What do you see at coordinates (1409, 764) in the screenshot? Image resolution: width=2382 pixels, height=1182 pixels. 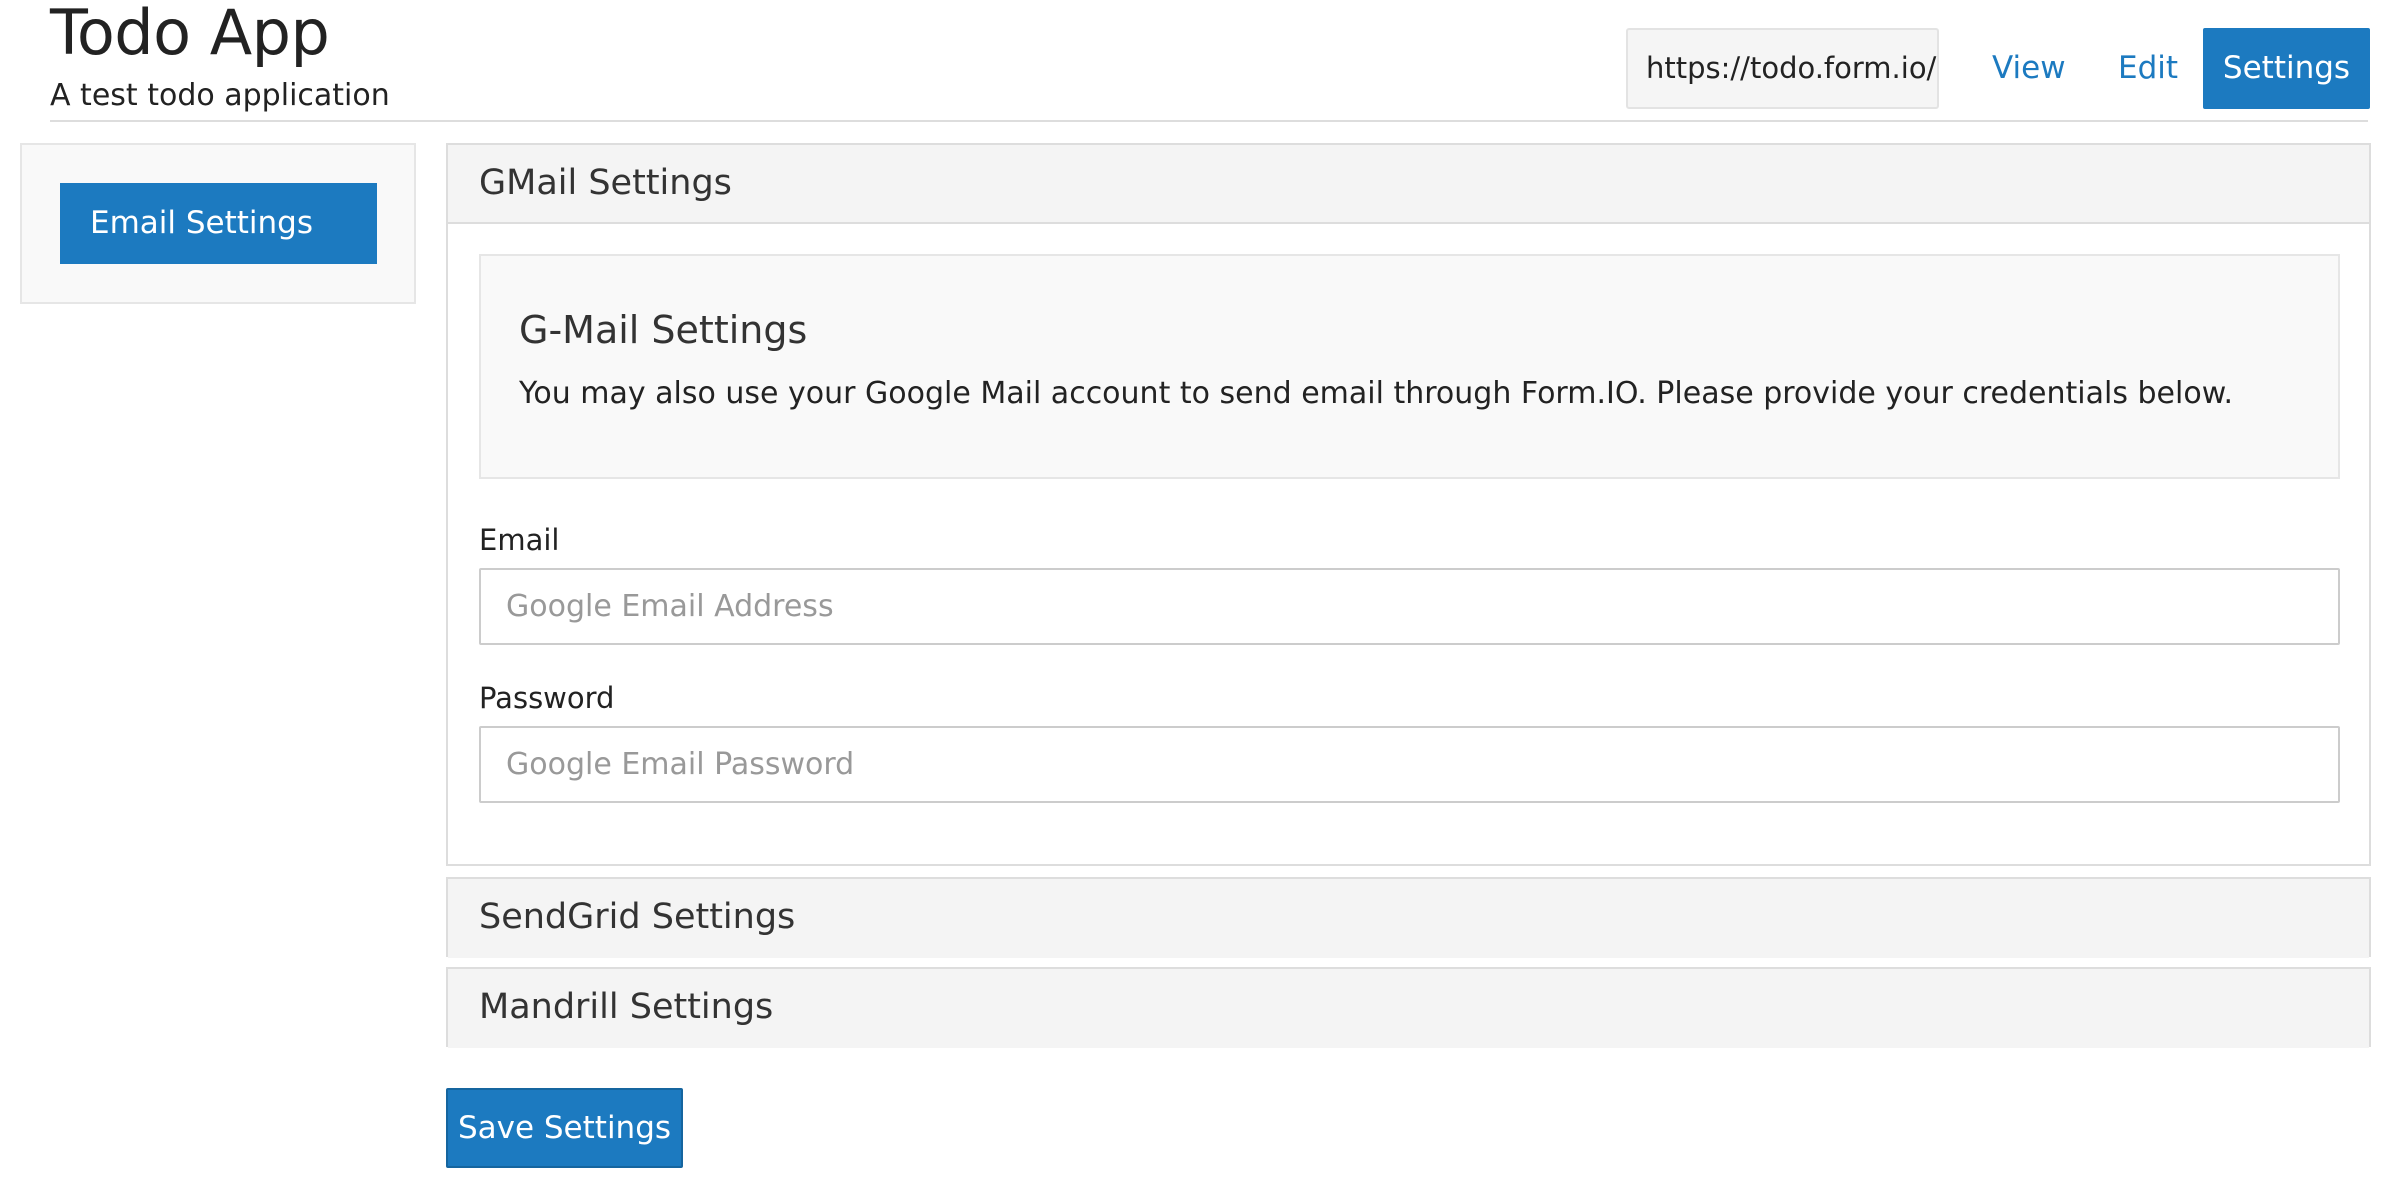 I see `password-field` at bounding box center [1409, 764].